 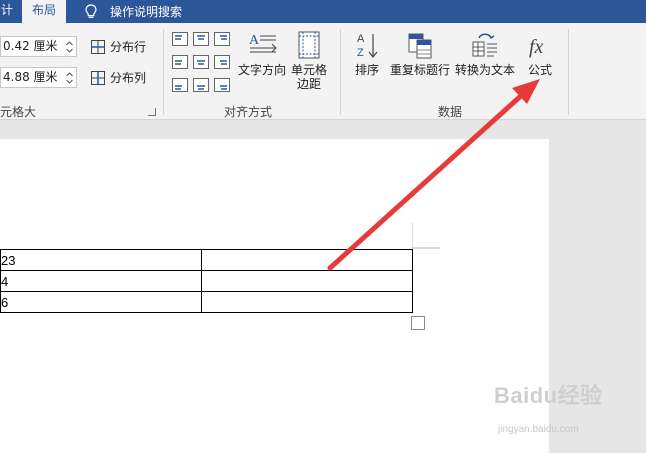 What do you see at coordinates (247, 112) in the screenshot?
I see `alignment-group-label: 对齐方式` at bounding box center [247, 112].